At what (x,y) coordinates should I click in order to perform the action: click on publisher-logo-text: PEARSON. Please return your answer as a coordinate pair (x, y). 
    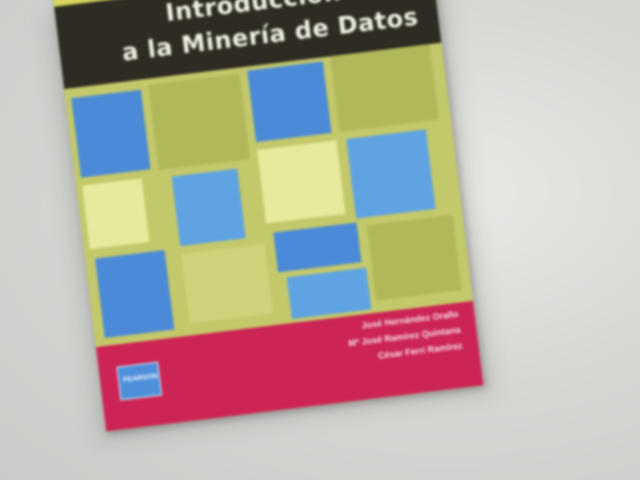
    Looking at the image, I should click on (140, 378).